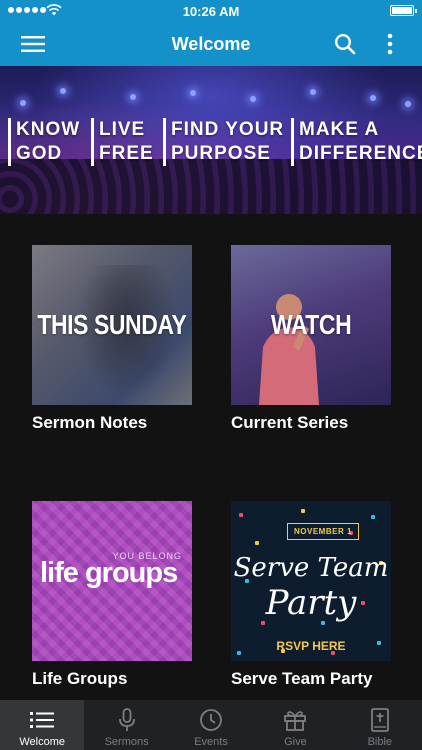 Image resolution: width=422 pixels, height=750 pixels. I want to click on bible-icon, so click(380, 720).